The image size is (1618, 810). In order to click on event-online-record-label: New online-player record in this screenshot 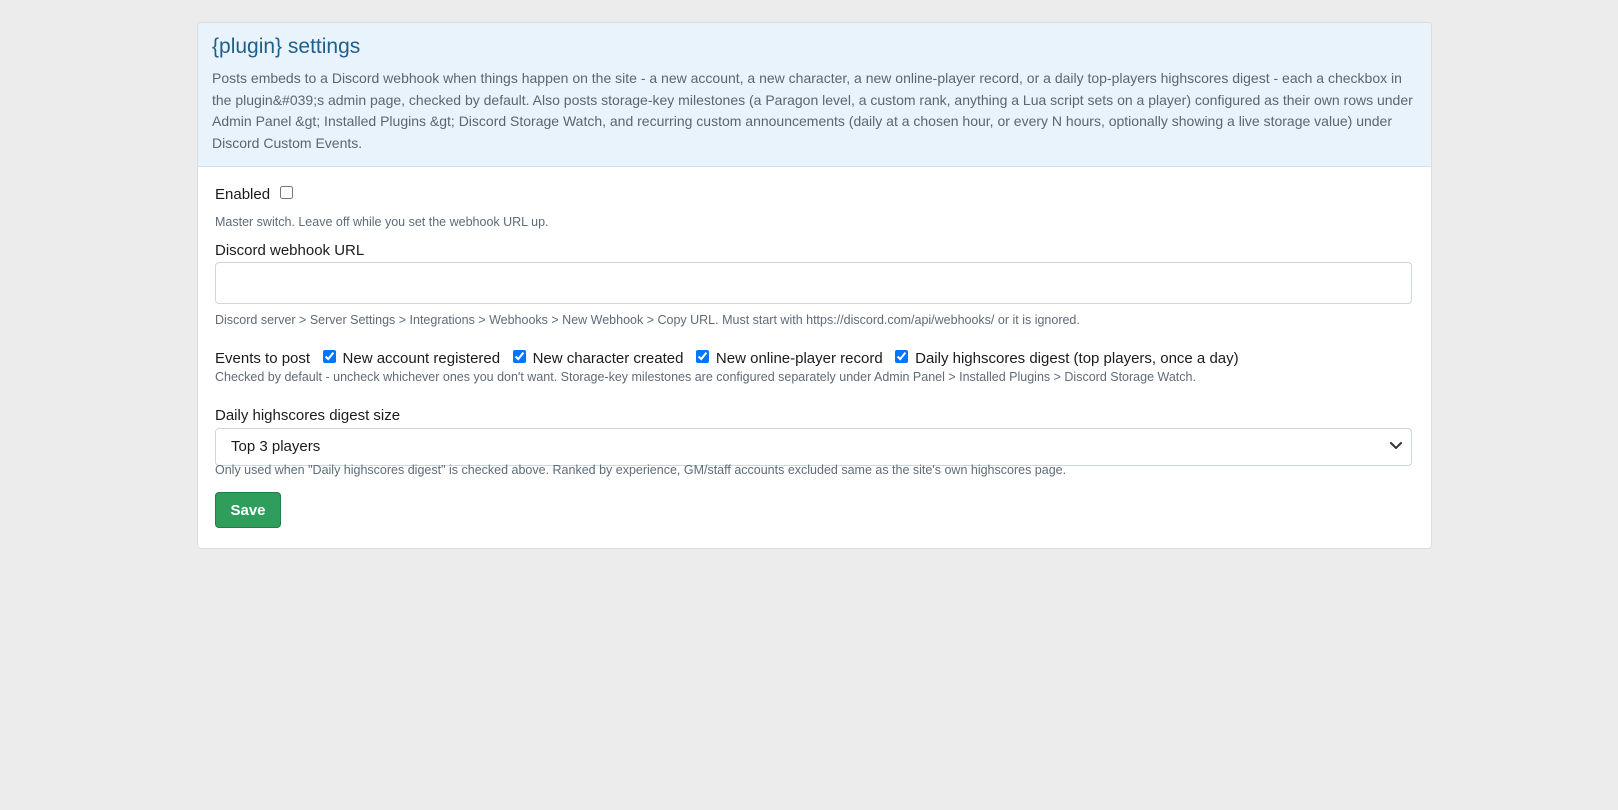, I will do `click(799, 358)`.